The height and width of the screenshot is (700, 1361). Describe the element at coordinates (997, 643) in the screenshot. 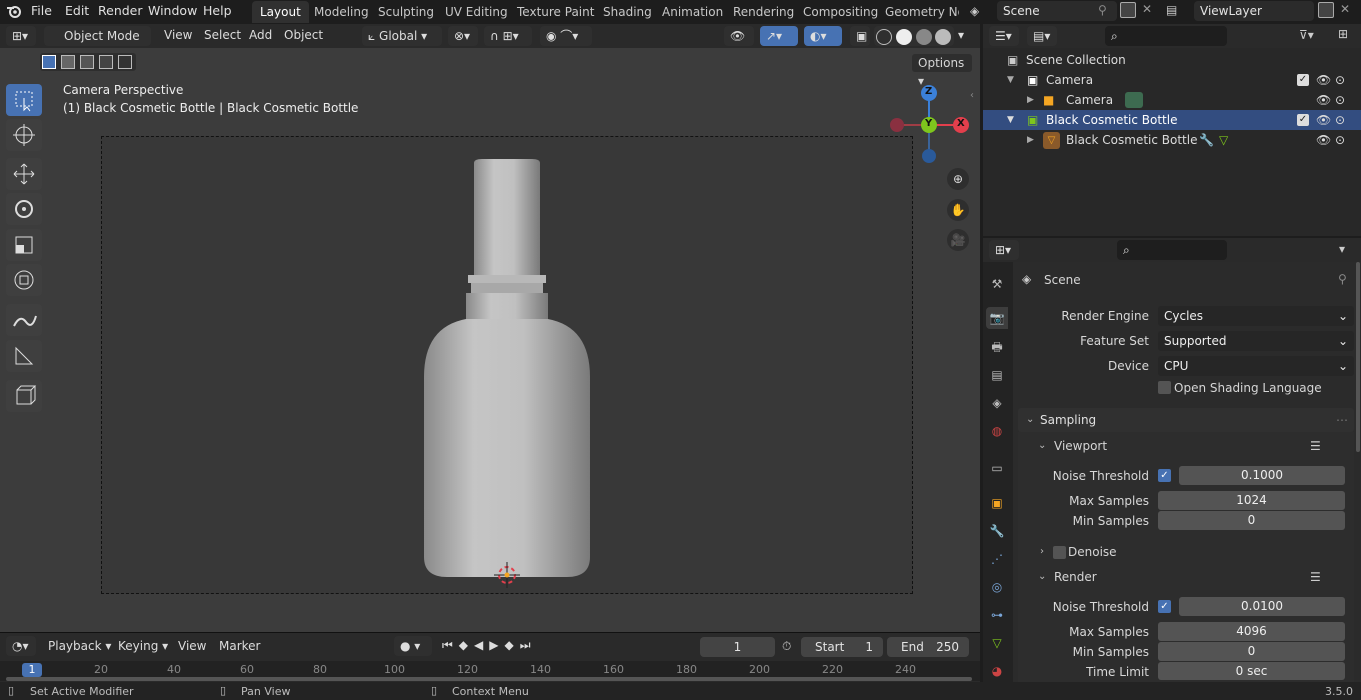

I see `data-tab-icon: ▽` at that location.